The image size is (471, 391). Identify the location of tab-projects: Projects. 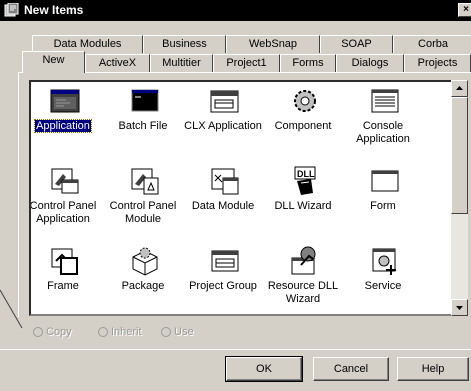
(437, 63).